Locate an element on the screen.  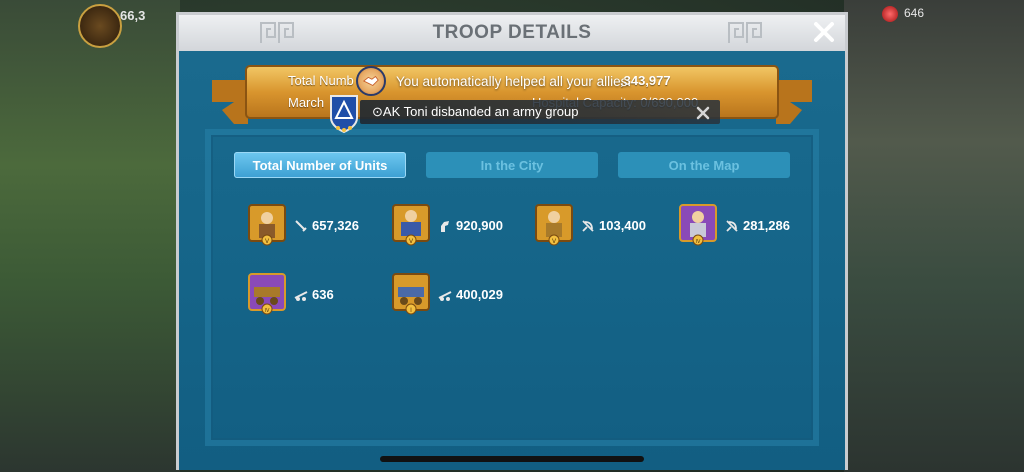
home-indicator is located at coordinates (512, 459).